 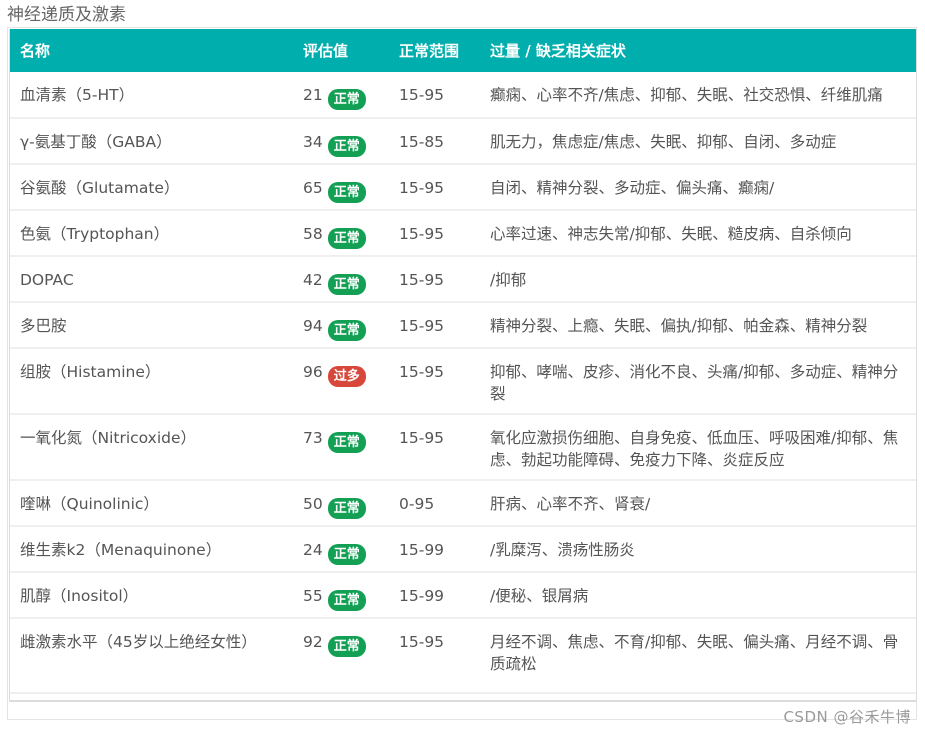 I want to click on cell-value: 55 正常, so click(x=351, y=595).